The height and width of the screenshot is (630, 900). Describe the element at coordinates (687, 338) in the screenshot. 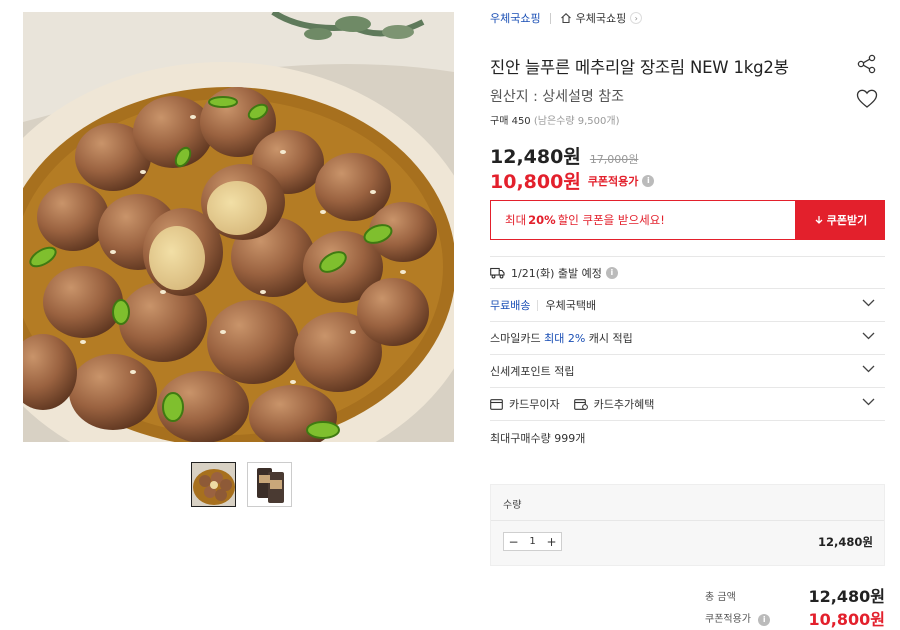

I see `smile-card-row: 스마일카드 최대 2% 캐시 적립` at that location.